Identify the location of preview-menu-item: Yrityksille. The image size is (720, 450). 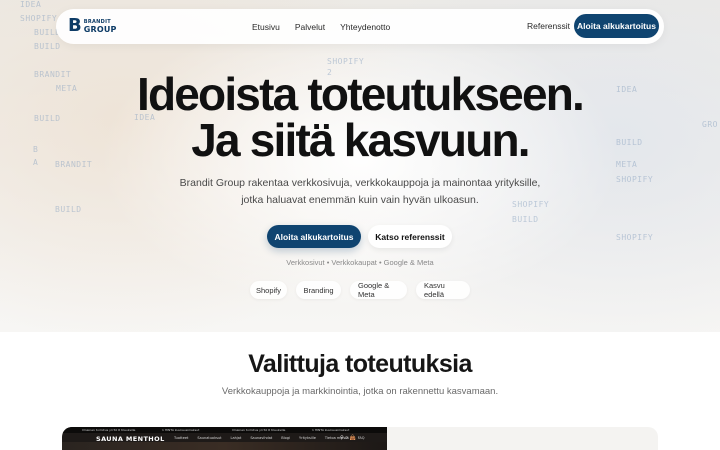
(307, 438).